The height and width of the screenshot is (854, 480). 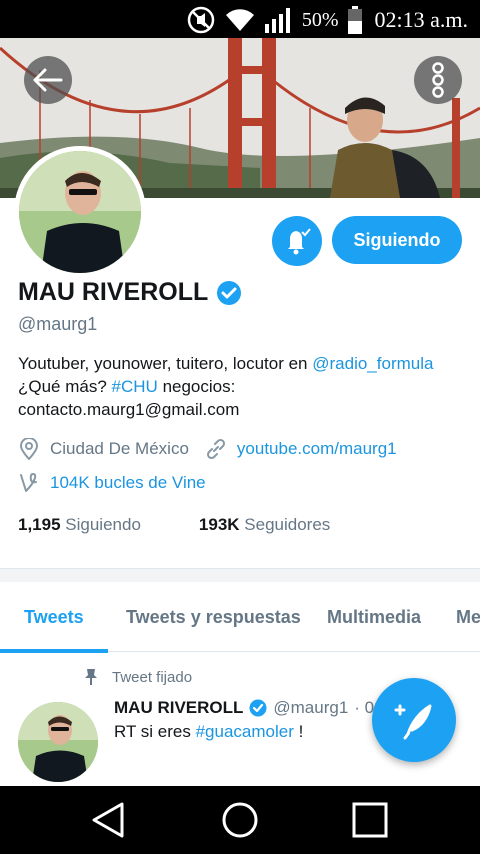 What do you see at coordinates (128, 483) in the screenshot?
I see `vine-loops-link: 104K bucles de Vine` at bounding box center [128, 483].